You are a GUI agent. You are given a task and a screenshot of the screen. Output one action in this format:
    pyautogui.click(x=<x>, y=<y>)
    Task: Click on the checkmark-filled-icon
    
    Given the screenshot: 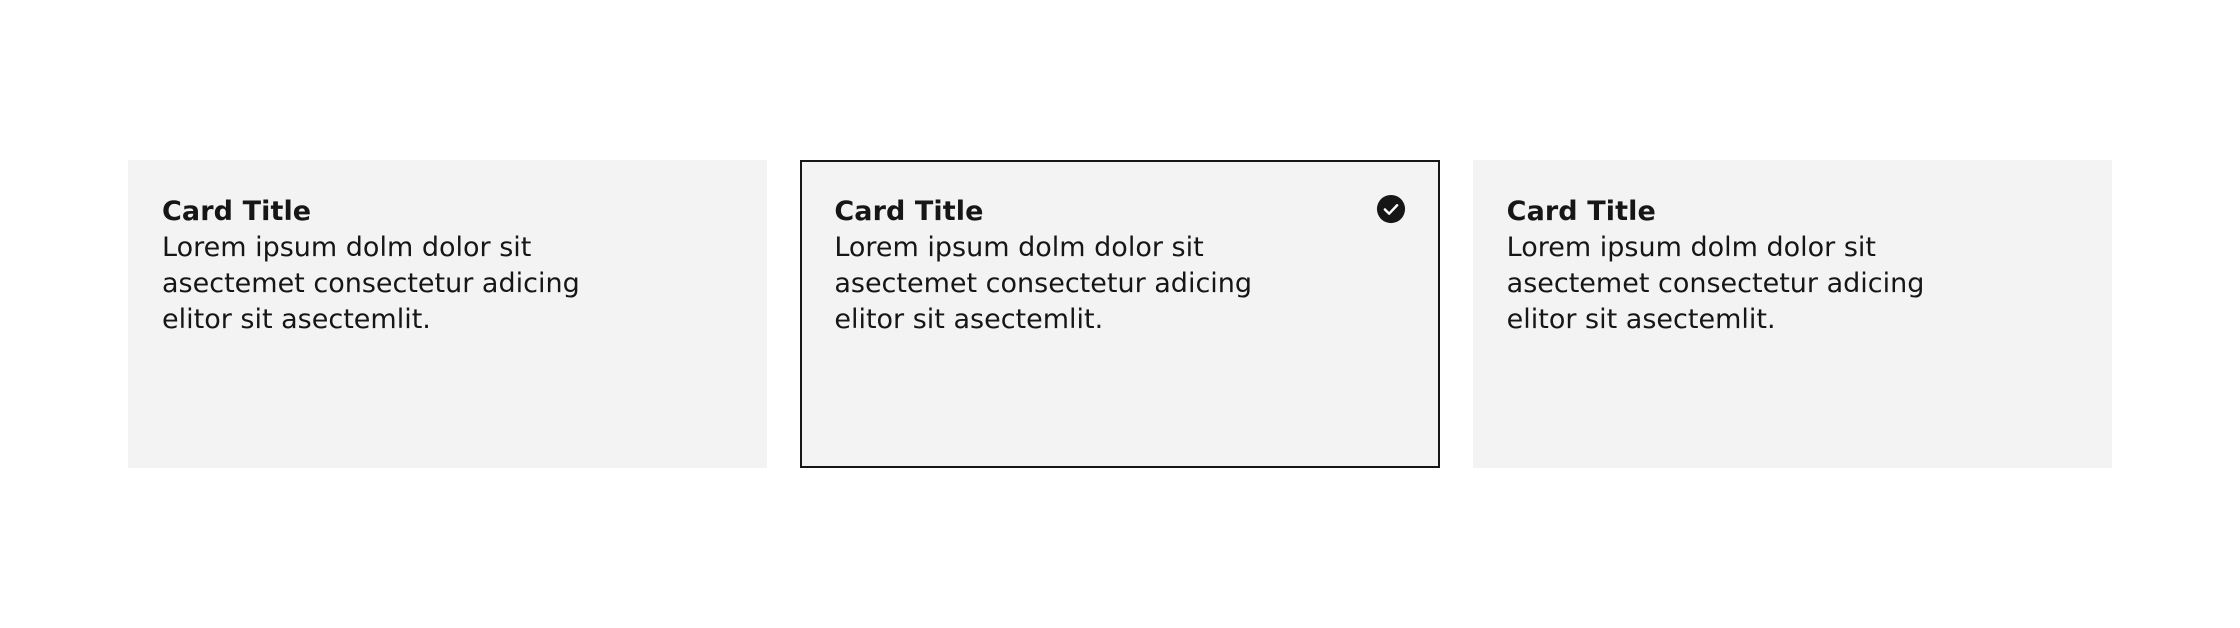 What is the action you would take?
    pyautogui.click(x=1391, y=209)
    